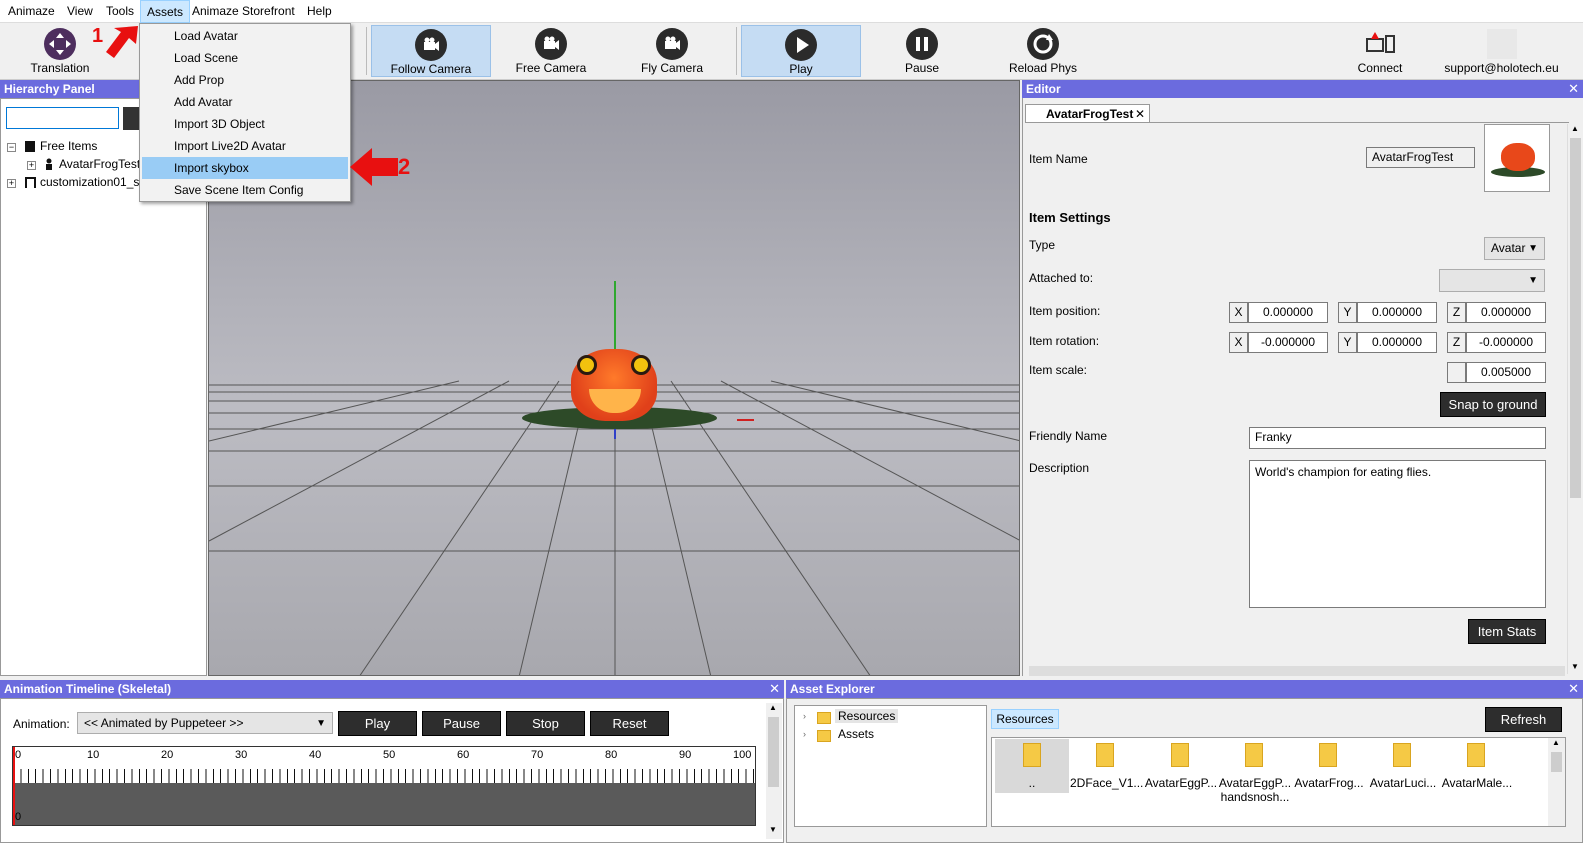 This screenshot has height=843, width=1583. What do you see at coordinates (1507, 631) in the screenshot?
I see `item-stats-button: Item Stats` at bounding box center [1507, 631].